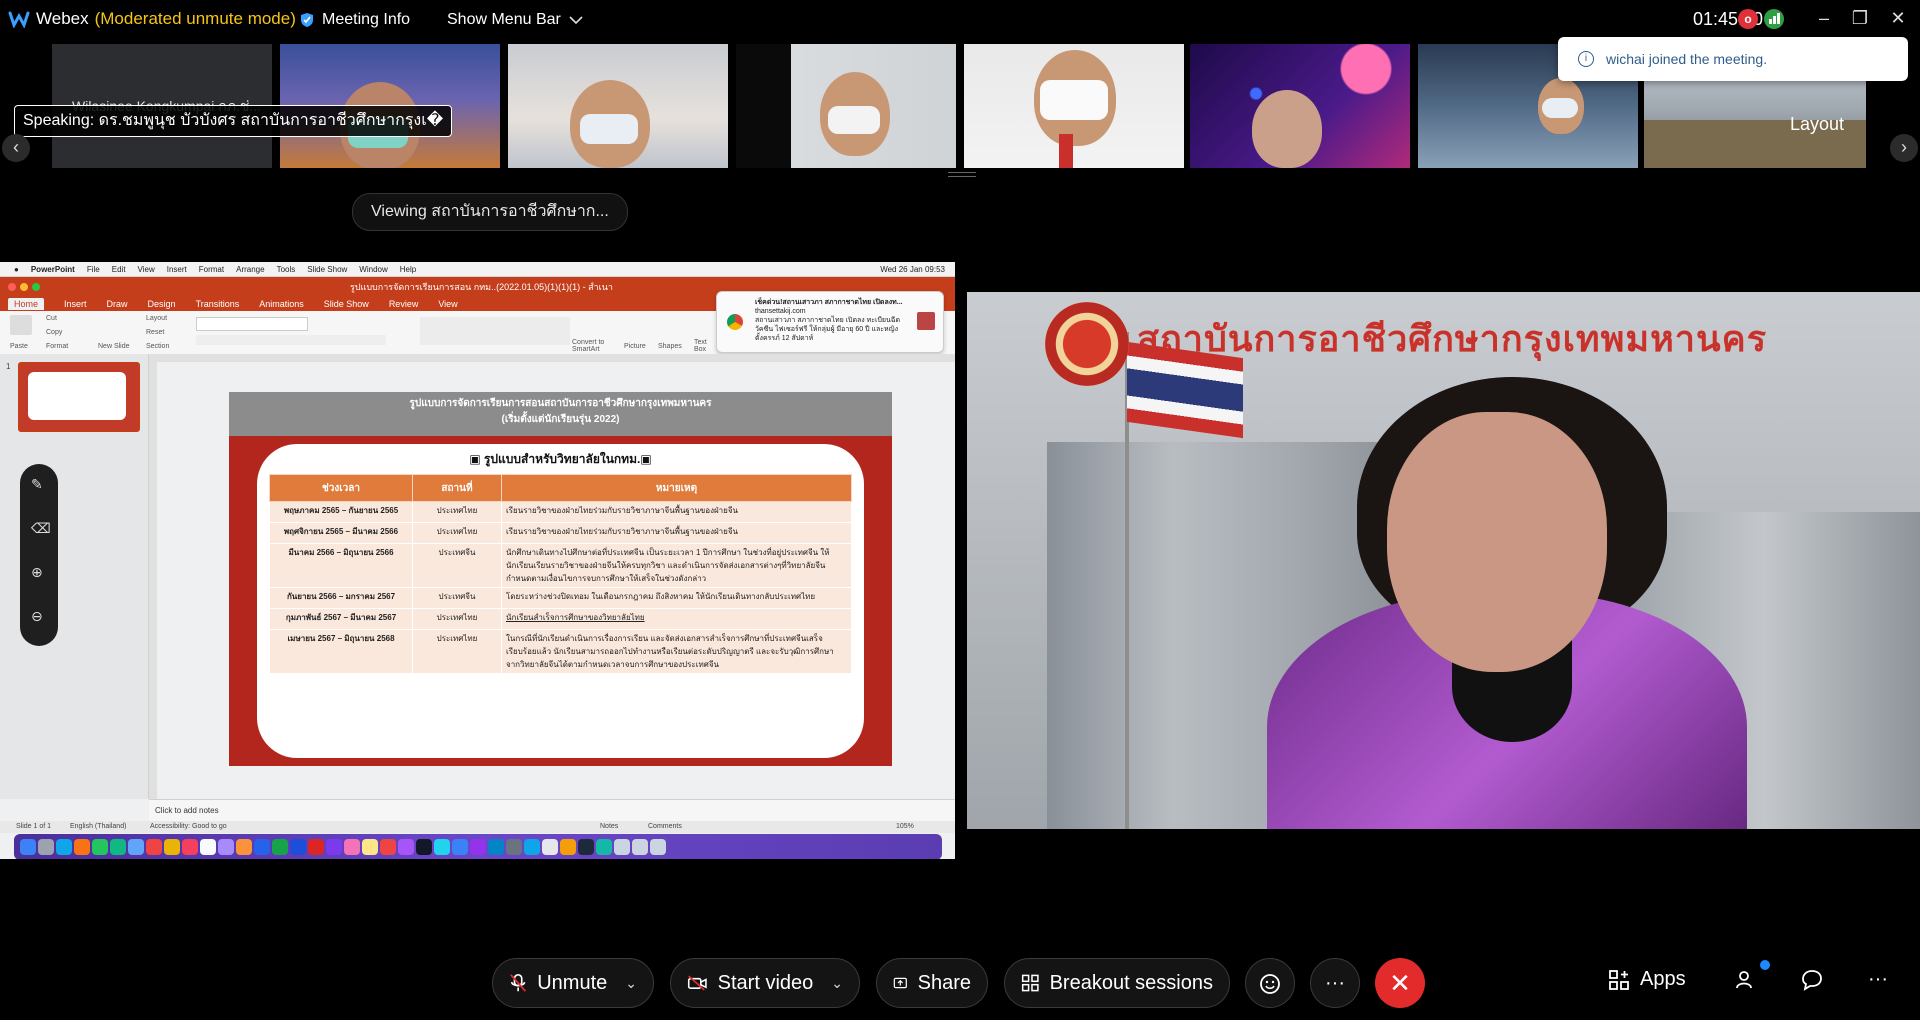 This screenshot has width=1920, height=1020. Describe the element at coordinates (52, 269) in the screenshot. I see `menu-item: PowerPoint` at that location.